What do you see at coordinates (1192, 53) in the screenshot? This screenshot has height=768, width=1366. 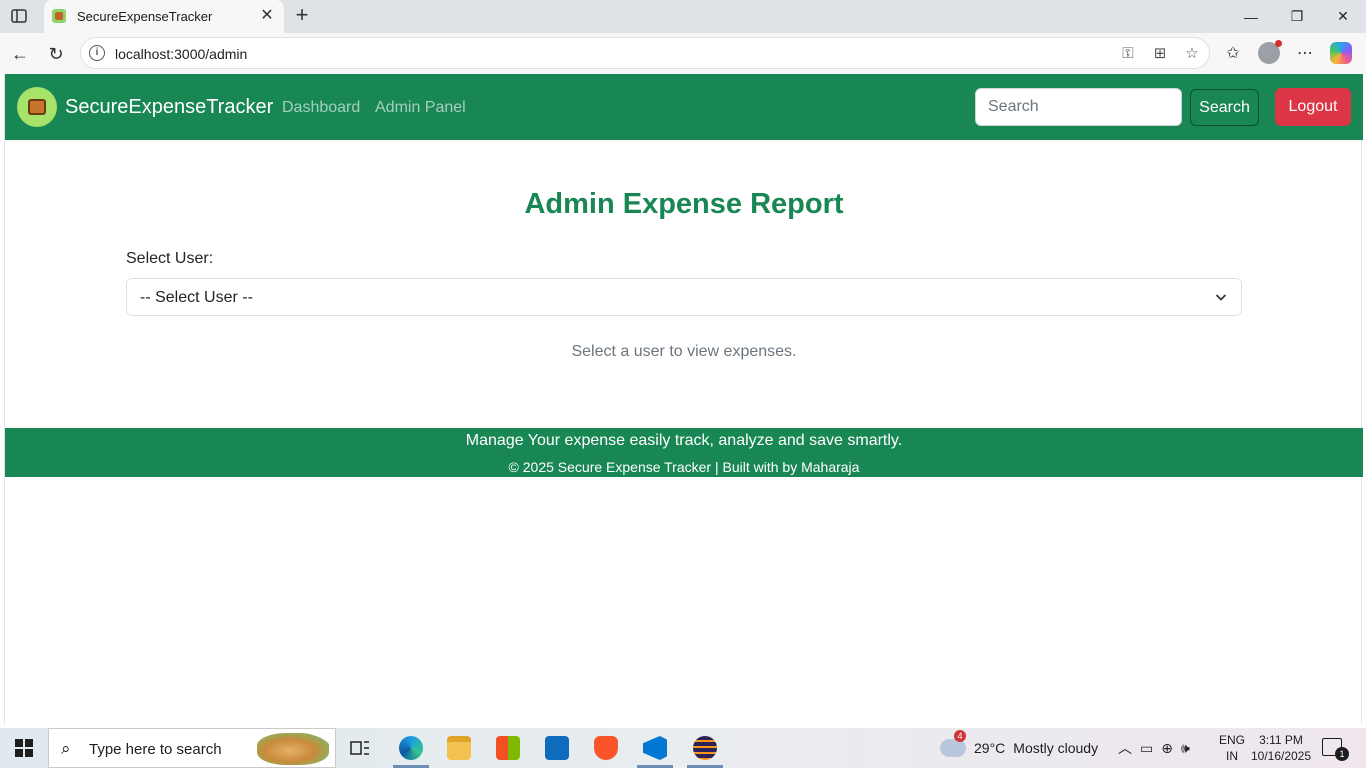 I see `favorite-star-icon: ☆` at bounding box center [1192, 53].